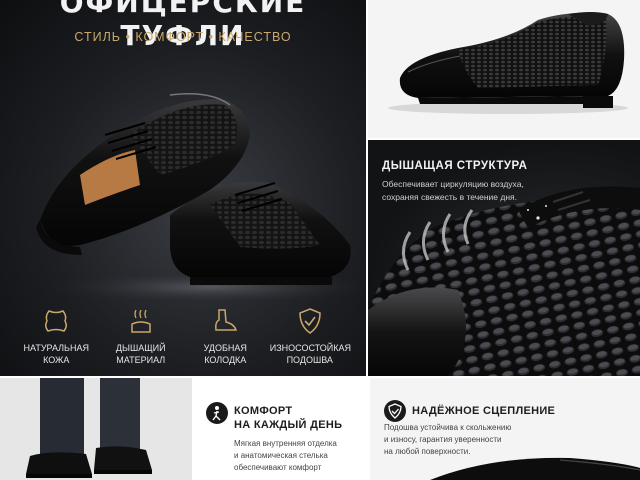 This screenshot has height=480, width=640. Describe the element at coordinates (310, 338) in the screenshot. I see `feature-durable-sole: ИЗНОСОСТОЙКАЯ ПОДОШВА` at that location.